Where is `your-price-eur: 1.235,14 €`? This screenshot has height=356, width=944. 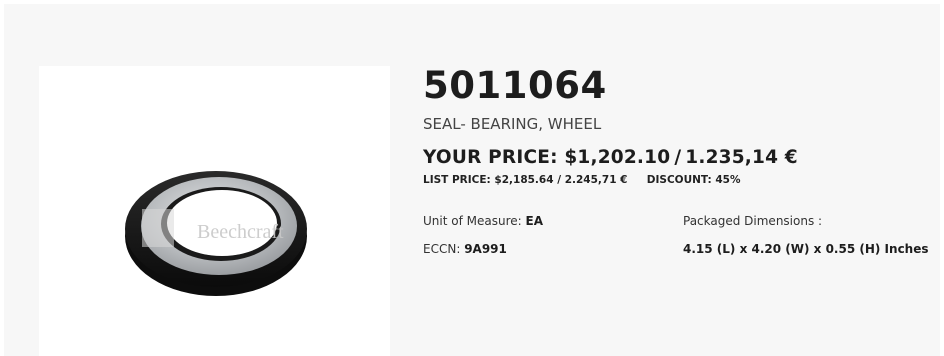
your-price-eur: 1.235,14 € is located at coordinates (741, 157).